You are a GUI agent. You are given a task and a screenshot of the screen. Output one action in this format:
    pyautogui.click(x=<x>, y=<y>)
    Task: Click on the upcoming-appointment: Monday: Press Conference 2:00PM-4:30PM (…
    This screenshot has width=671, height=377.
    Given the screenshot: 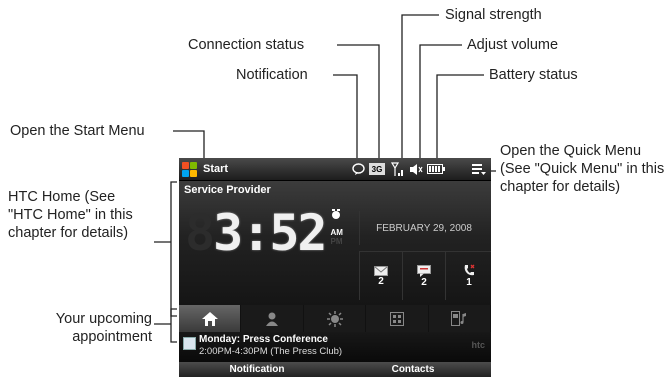 What is the action you would take?
    pyautogui.click(x=335, y=347)
    